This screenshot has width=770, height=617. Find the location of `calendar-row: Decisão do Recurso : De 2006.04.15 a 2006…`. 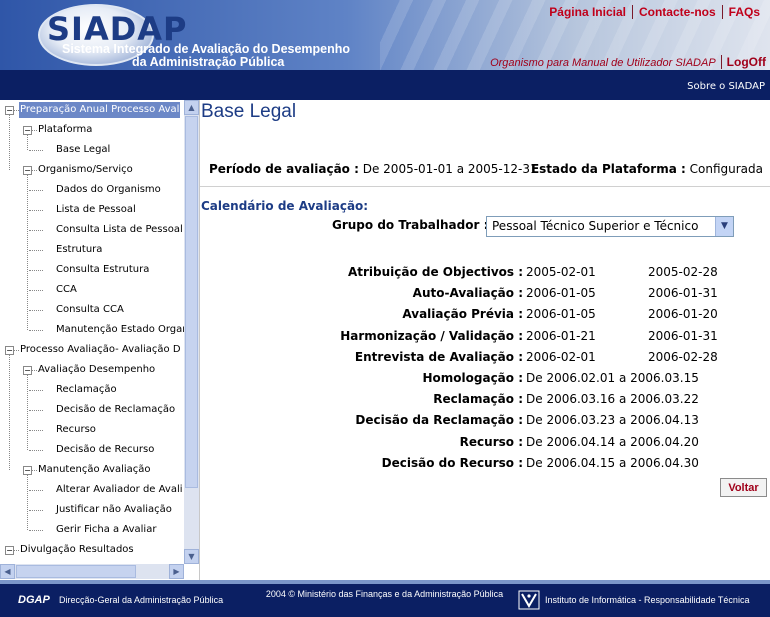

calendar-row: Decisão do Recurso : De 2006.04.15 a 2006… is located at coordinates (485, 463).